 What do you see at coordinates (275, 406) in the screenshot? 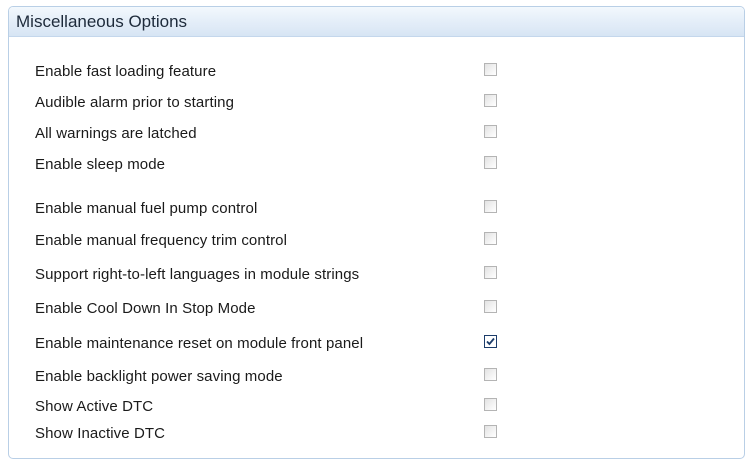
I see `option-row-show-active-dtc: Show Active DTC` at bounding box center [275, 406].